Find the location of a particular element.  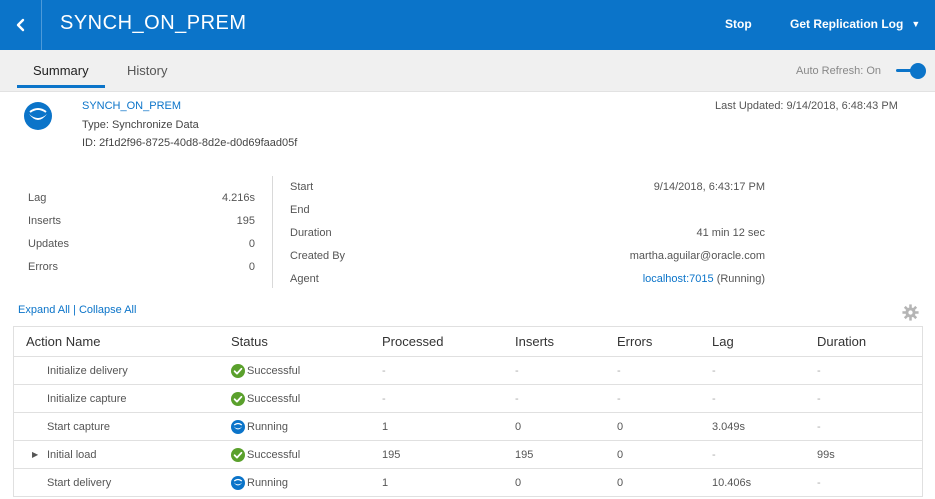

app-header: SYNCH_ON_PREM Stop Get Replication Log ▼ is located at coordinates (467, 25).